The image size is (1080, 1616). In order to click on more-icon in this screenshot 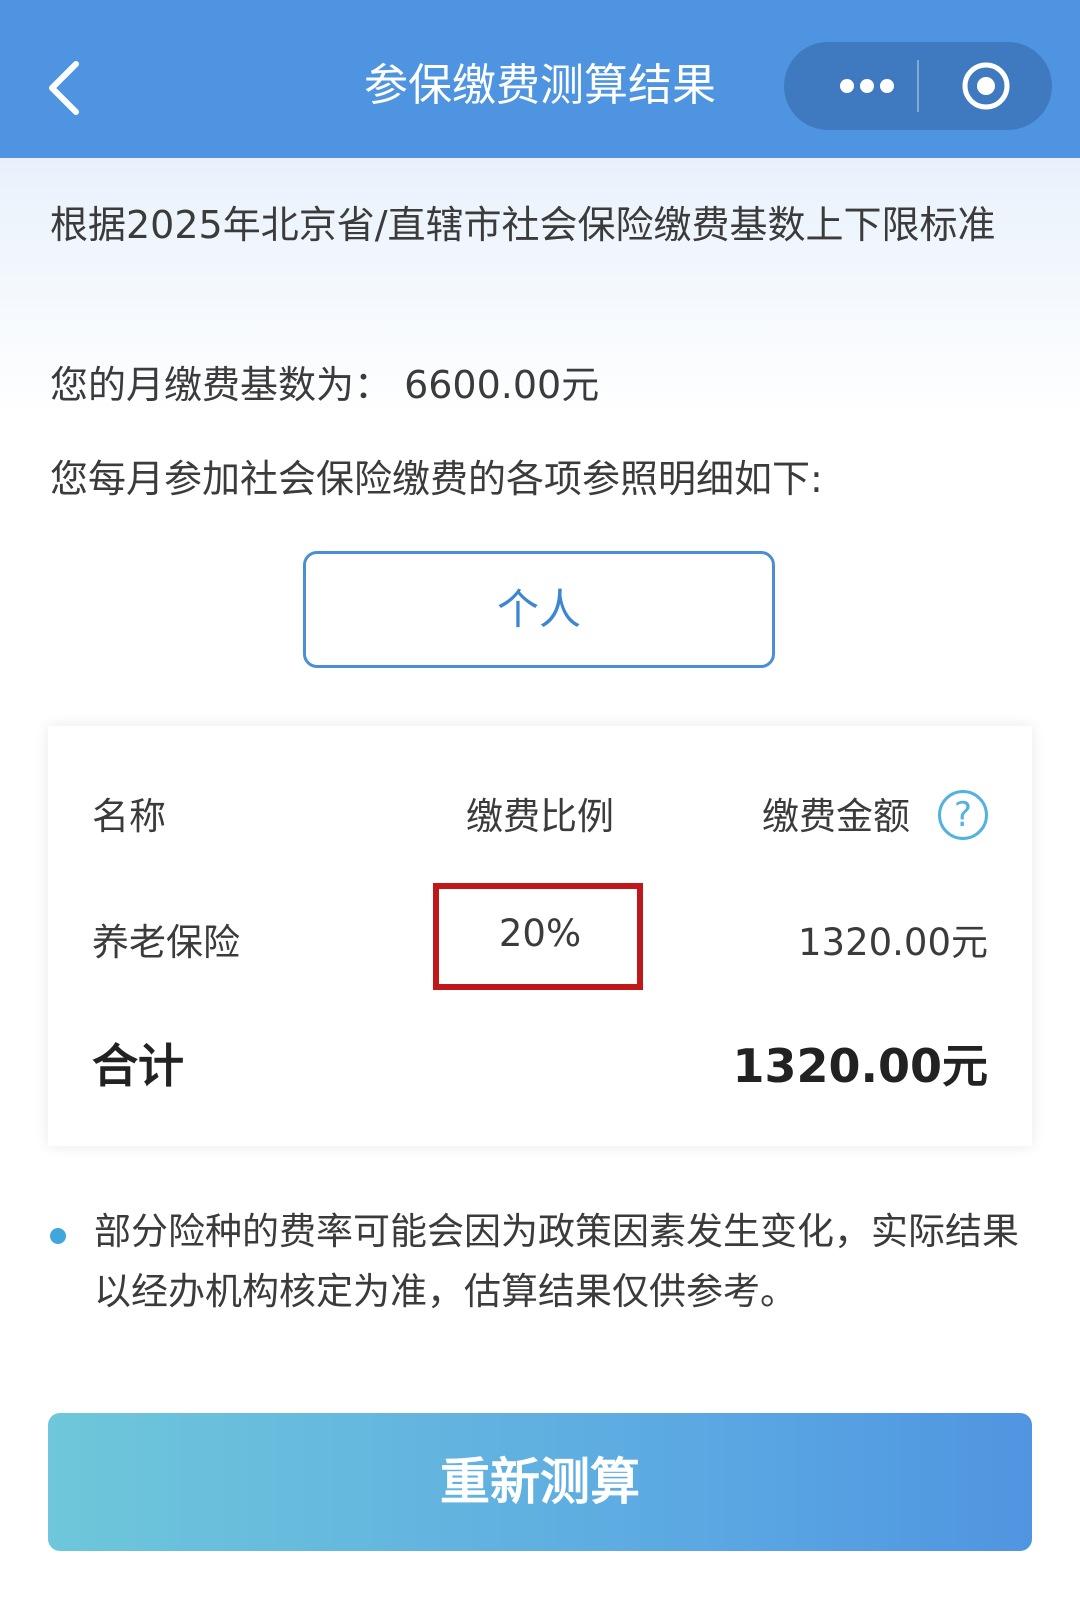, I will do `click(867, 86)`.